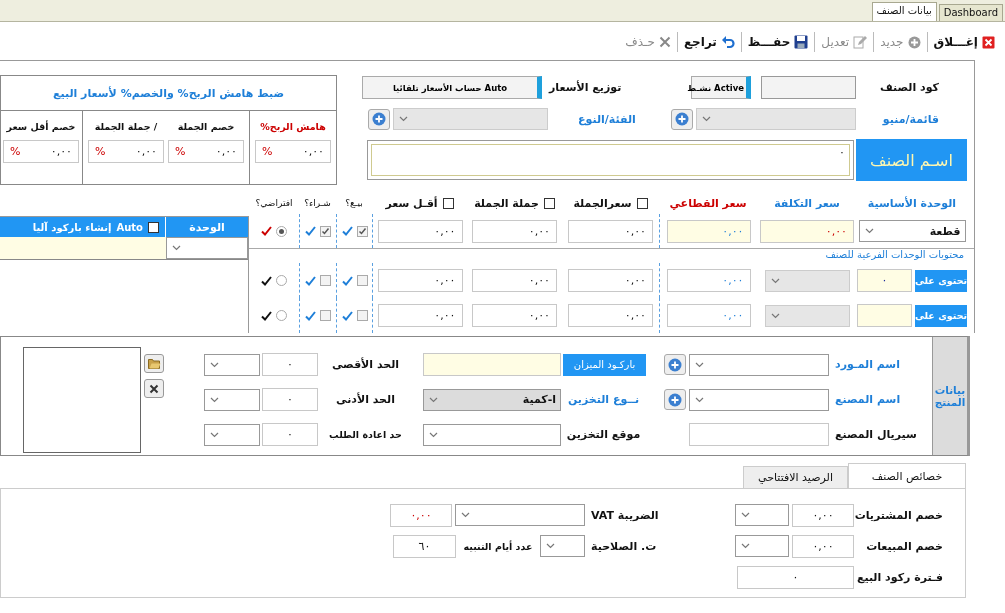 The image size is (1005, 613). What do you see at coordinates (452, 87) in the screenshot?
I see `auto-pricing-toggle: Auto حساب الأسعار تلقائيا` at bounding box center [452, 87].